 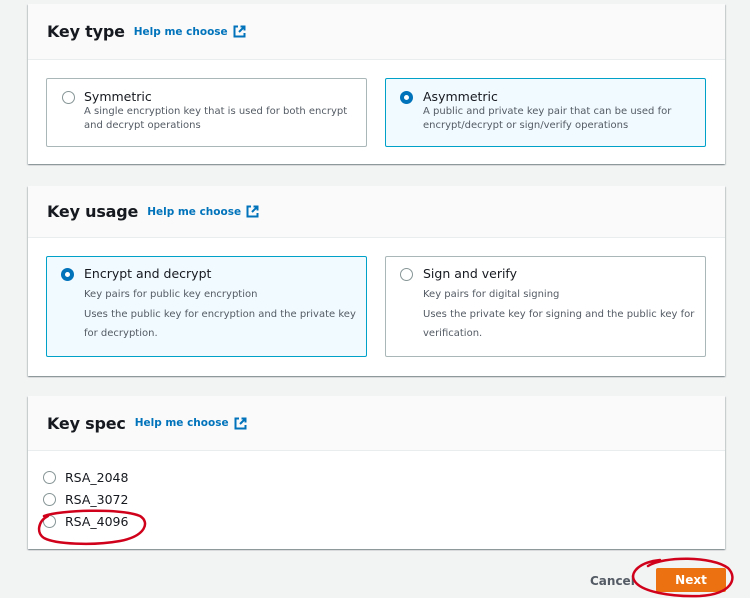 What do you see at coordinates (171, 294) in the screenshot?
I see `encrypt-decrypt-subtitle: Key pairs for public key encryption` at bounding box center [171, 294].